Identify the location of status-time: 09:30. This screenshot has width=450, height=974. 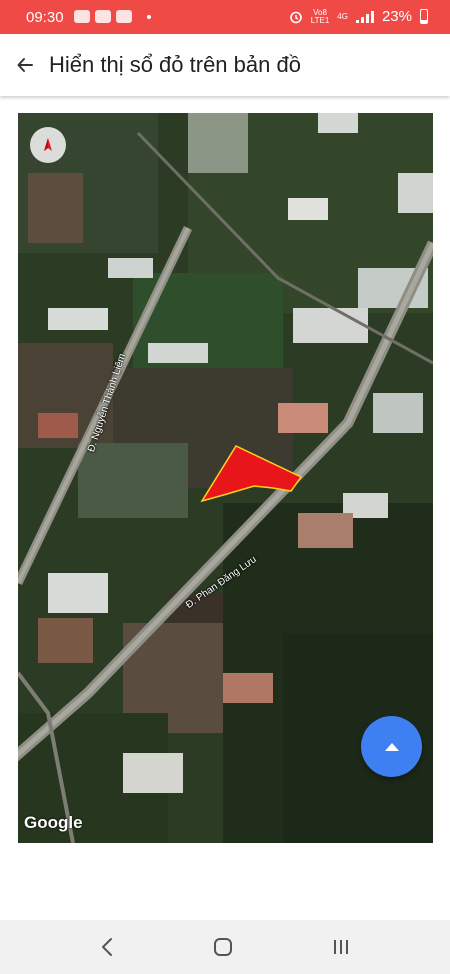
(45, 17).